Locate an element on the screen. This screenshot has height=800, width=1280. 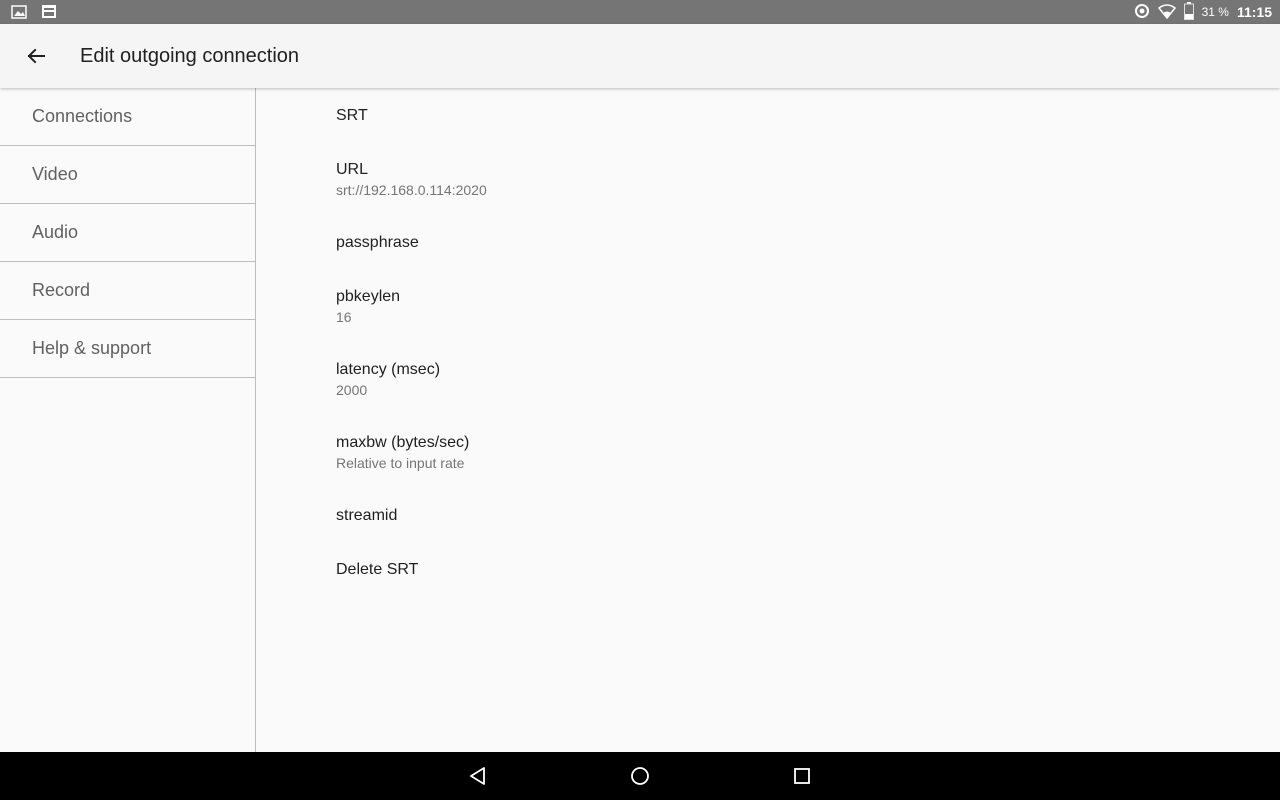
sidebar-item-label: Video is located at coordinates (55, 174).